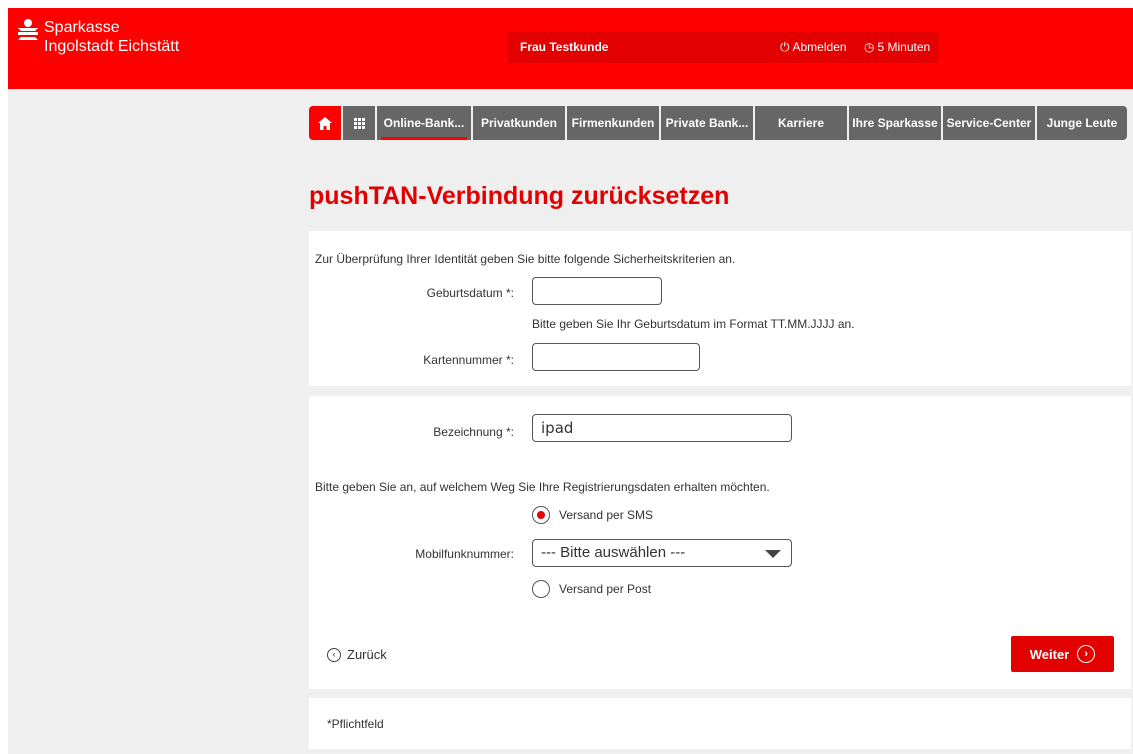  What do you see at coordinates (367, 654) in the screenshot?
I see `back-label: Zurück` at bounding box center [367, 654].